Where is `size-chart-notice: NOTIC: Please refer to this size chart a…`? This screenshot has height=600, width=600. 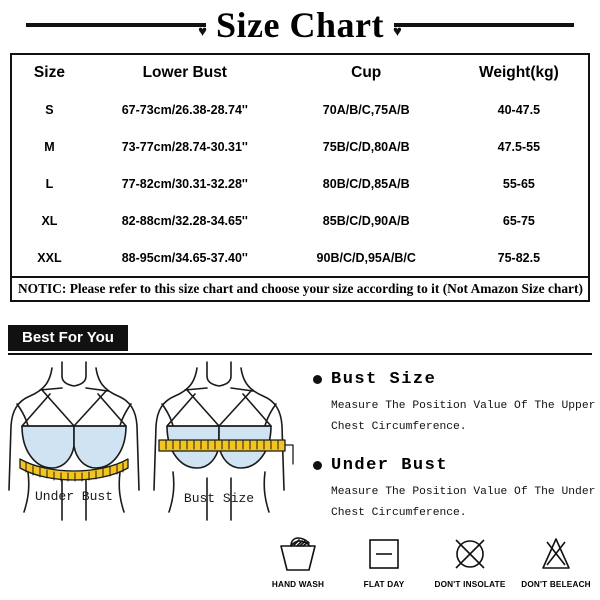
size-chart-notice: NOTIC: Please refer to this size chart a… is located at coordinates (300, 288).